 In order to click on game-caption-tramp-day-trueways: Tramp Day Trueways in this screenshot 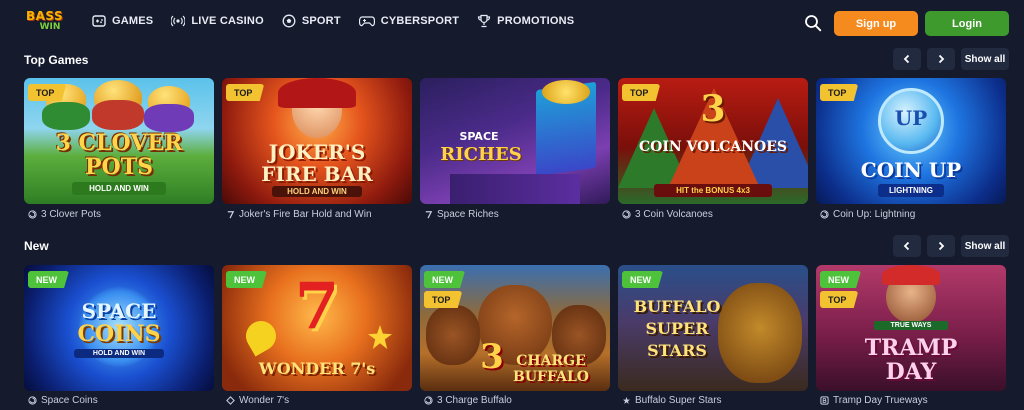, I will do `click(874, 400)`.